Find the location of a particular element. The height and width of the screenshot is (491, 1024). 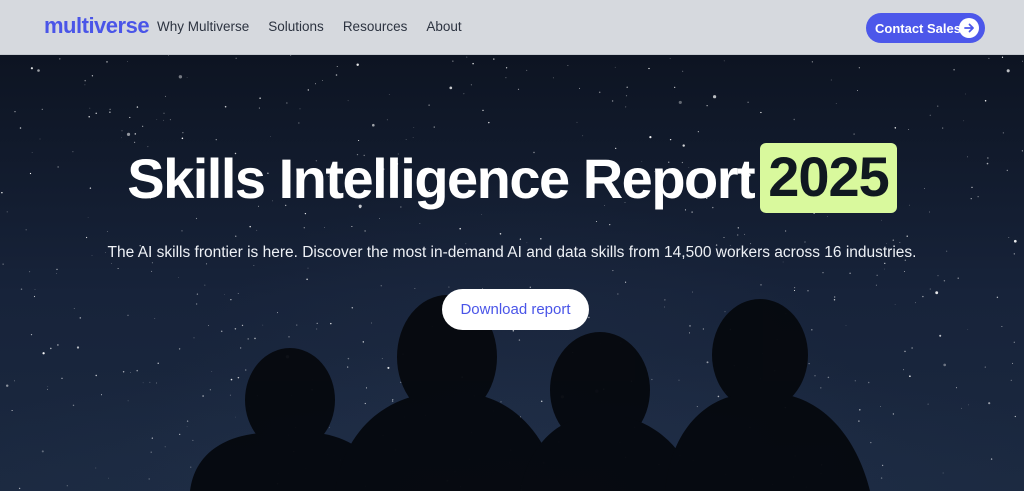

main-nav: Why Multiverse Solutions Resources About is located at coordinates (309, 26).